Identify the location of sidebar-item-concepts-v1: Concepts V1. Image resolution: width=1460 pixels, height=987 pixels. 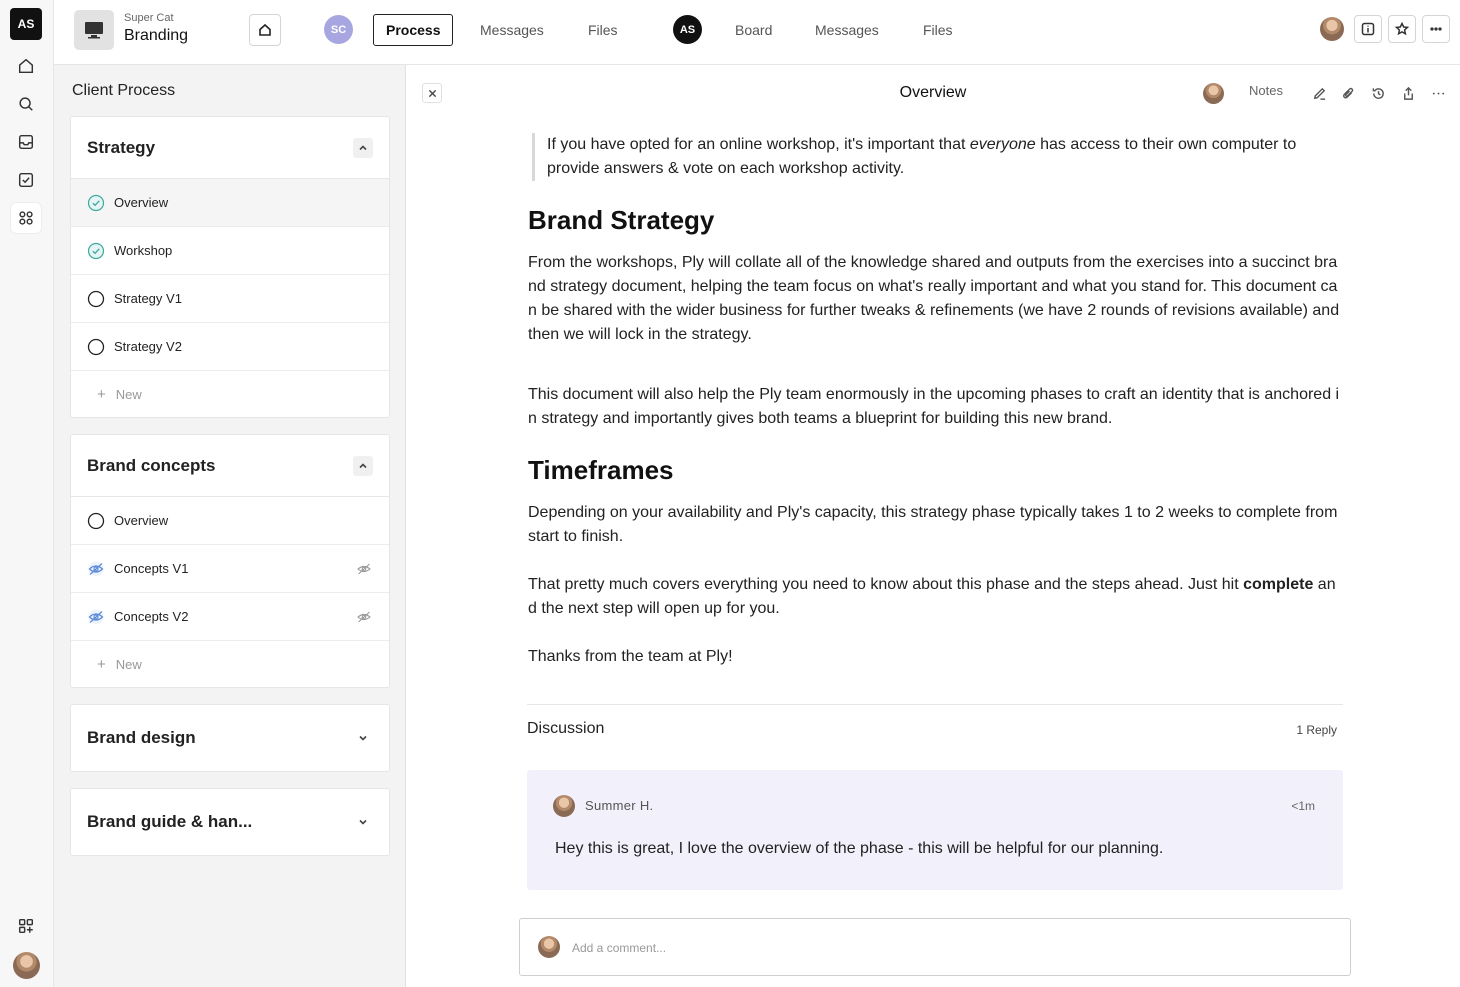
(230, 569).